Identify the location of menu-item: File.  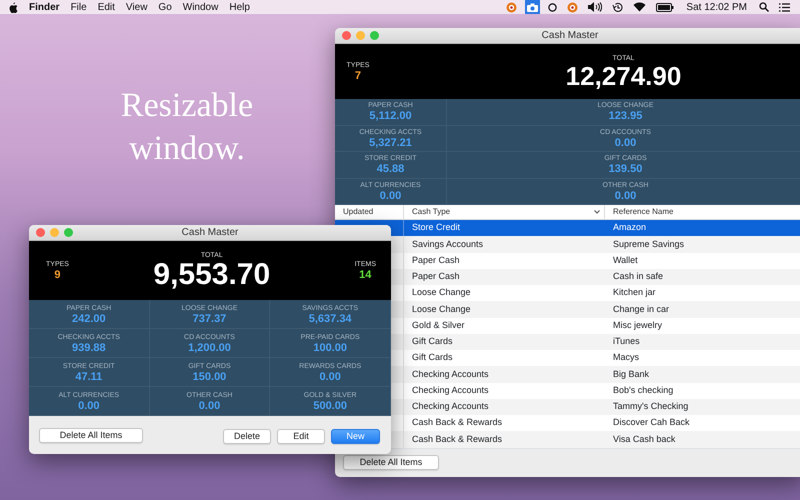
(78, 7).